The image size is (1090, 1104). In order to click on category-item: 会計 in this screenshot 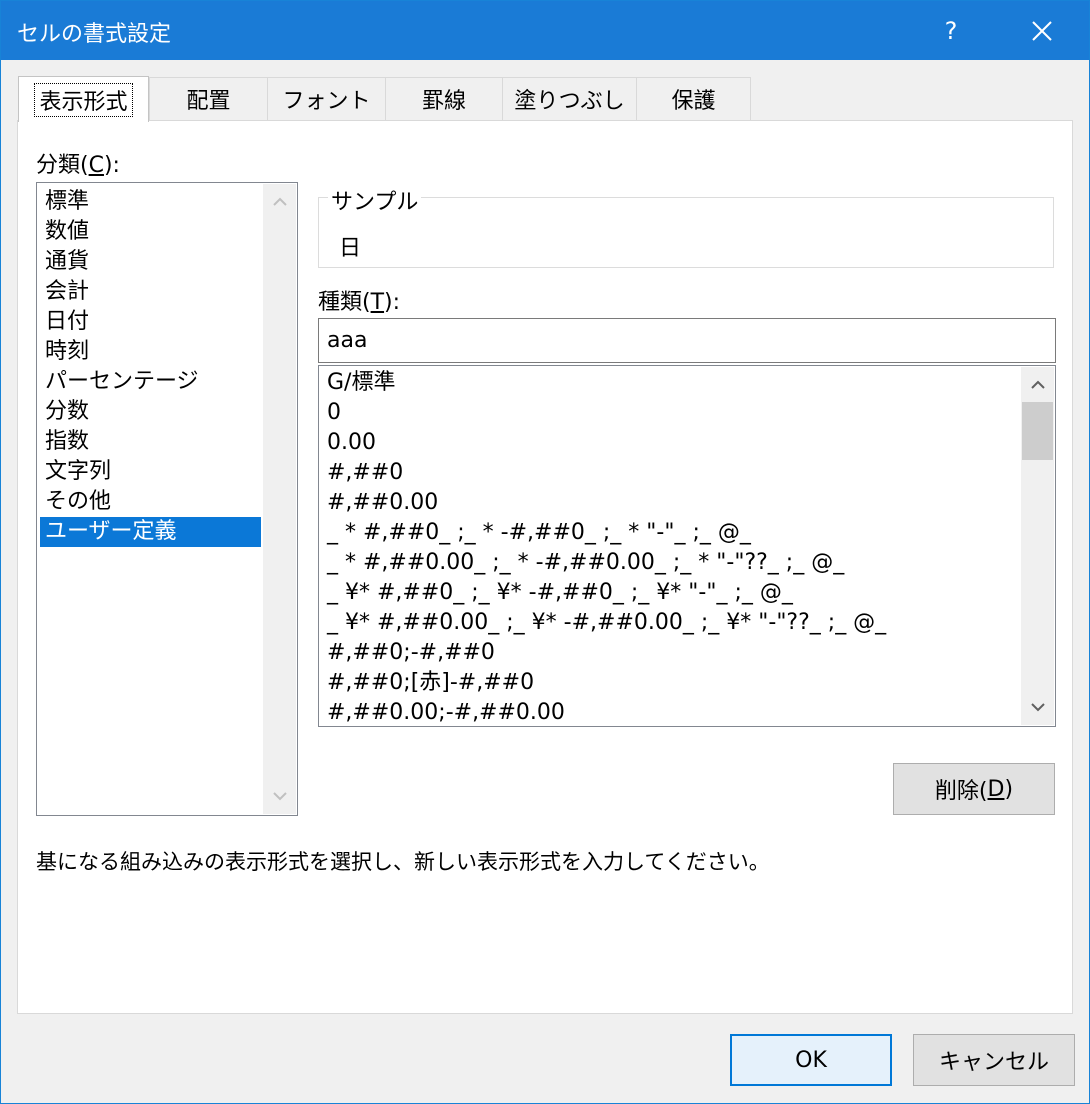, I will do `click(150, 292)`.